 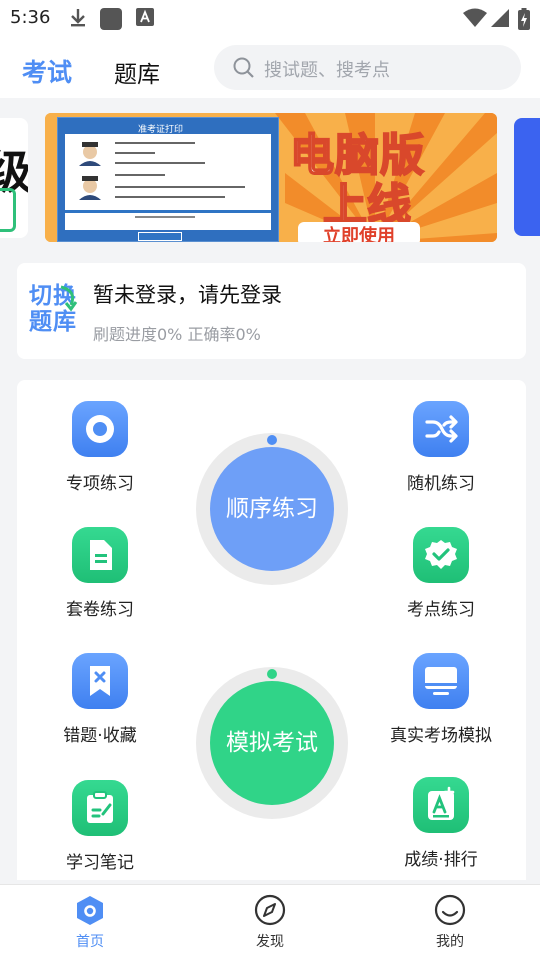 What do you see at coordinates (100, 808) in the screenshot?
I see `clipboard-edit-icon` at bounding box center [100, 808].